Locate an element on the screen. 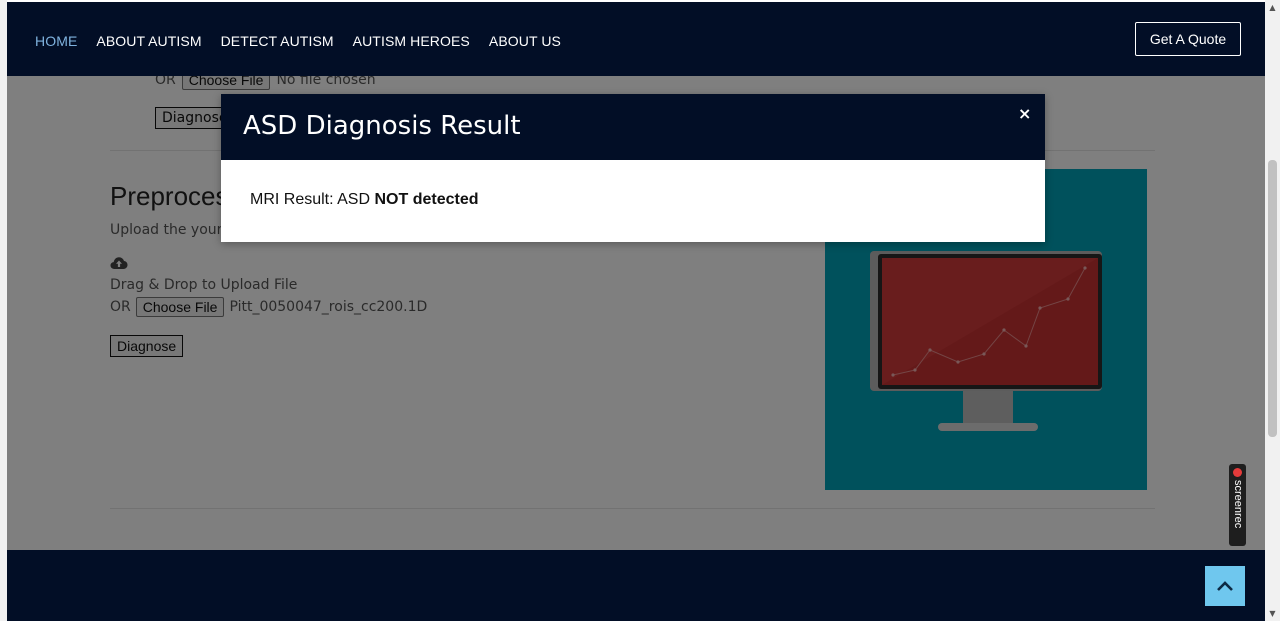 The image size is (1280, 621). scroll-down-icon: ▼ is located at coordinates (1272, 613).